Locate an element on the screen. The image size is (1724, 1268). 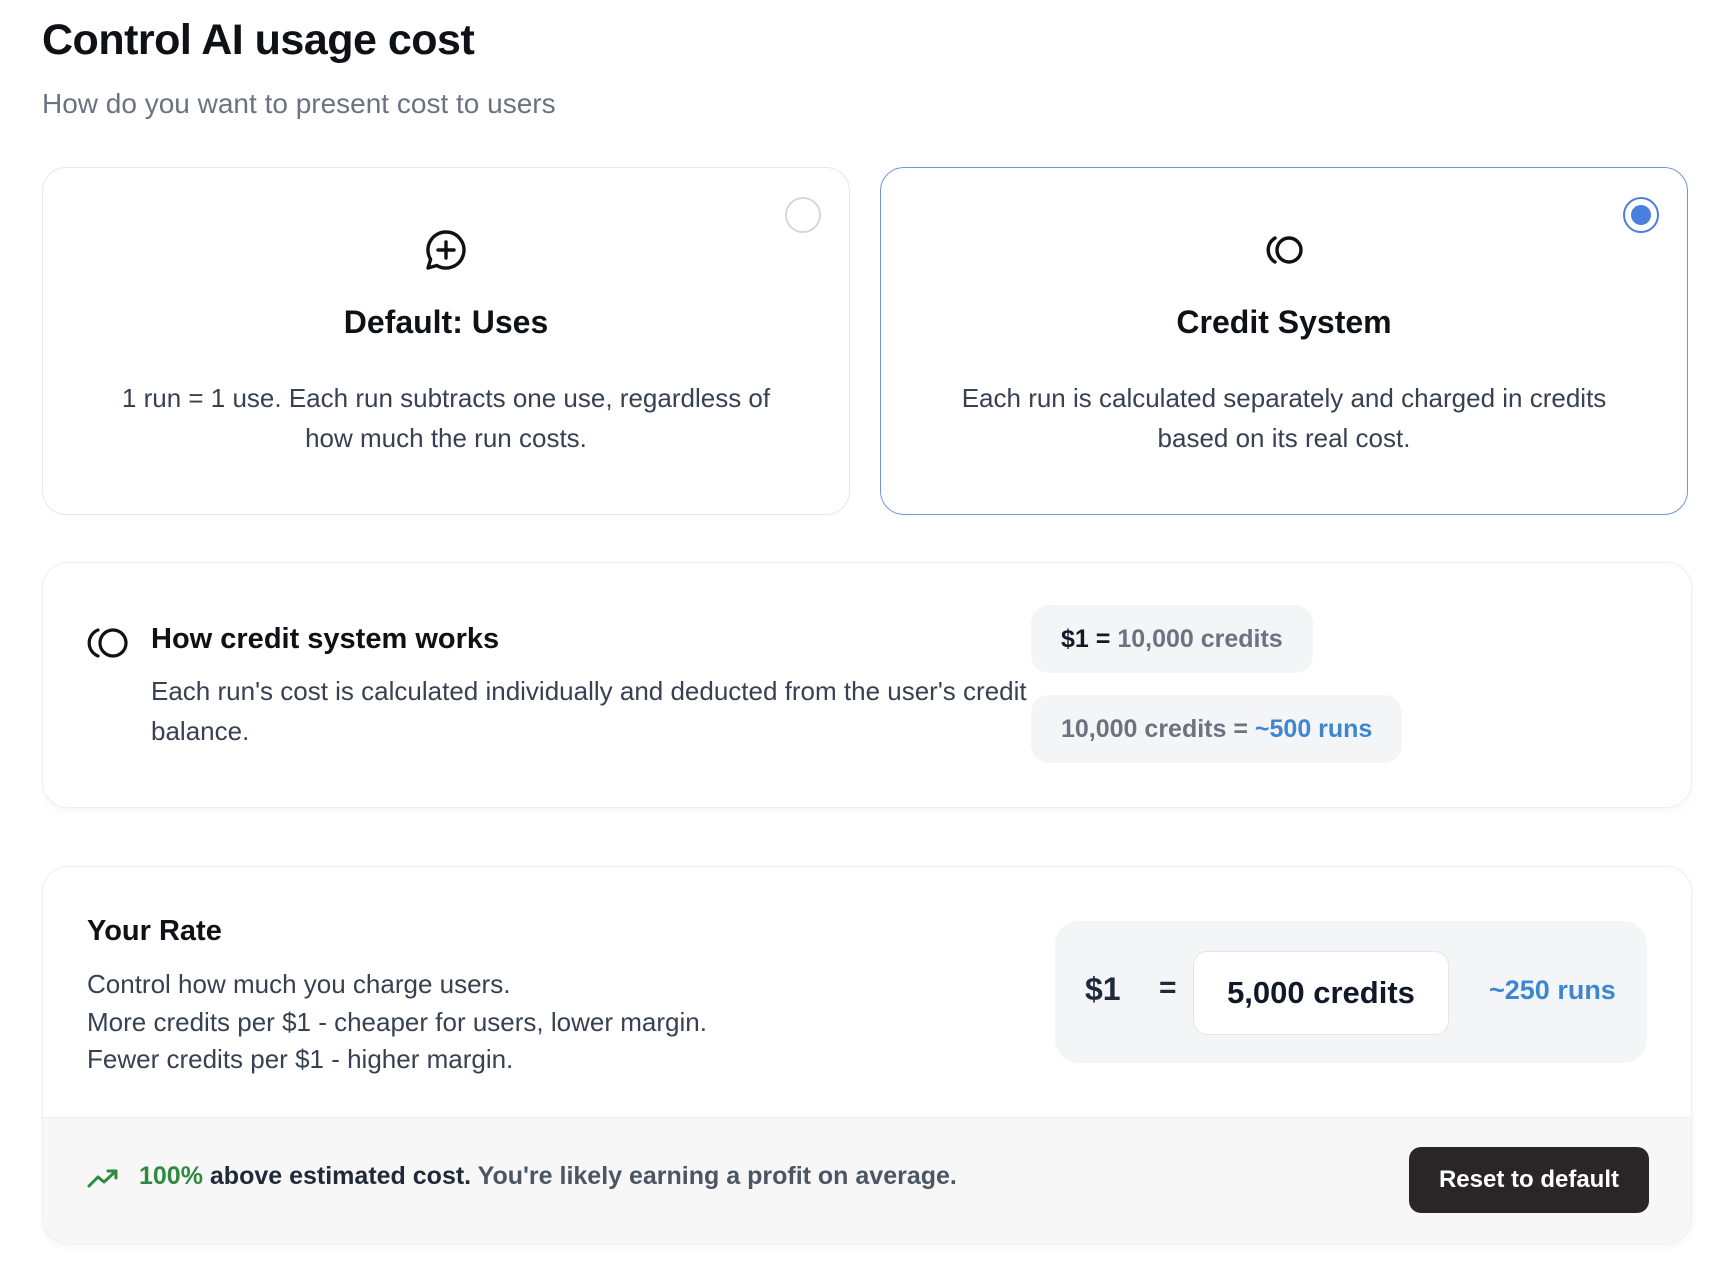
credits-per-dollar-input is located at coordinates (1321, 993).